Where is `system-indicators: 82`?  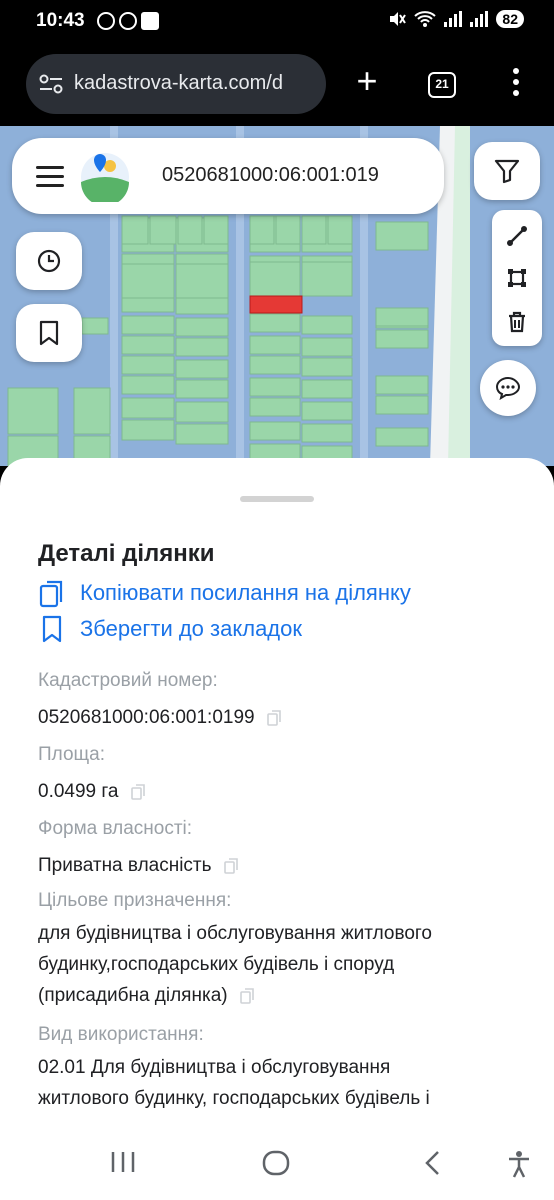 system-indicators: 82 is located at coordinates (456, 19).